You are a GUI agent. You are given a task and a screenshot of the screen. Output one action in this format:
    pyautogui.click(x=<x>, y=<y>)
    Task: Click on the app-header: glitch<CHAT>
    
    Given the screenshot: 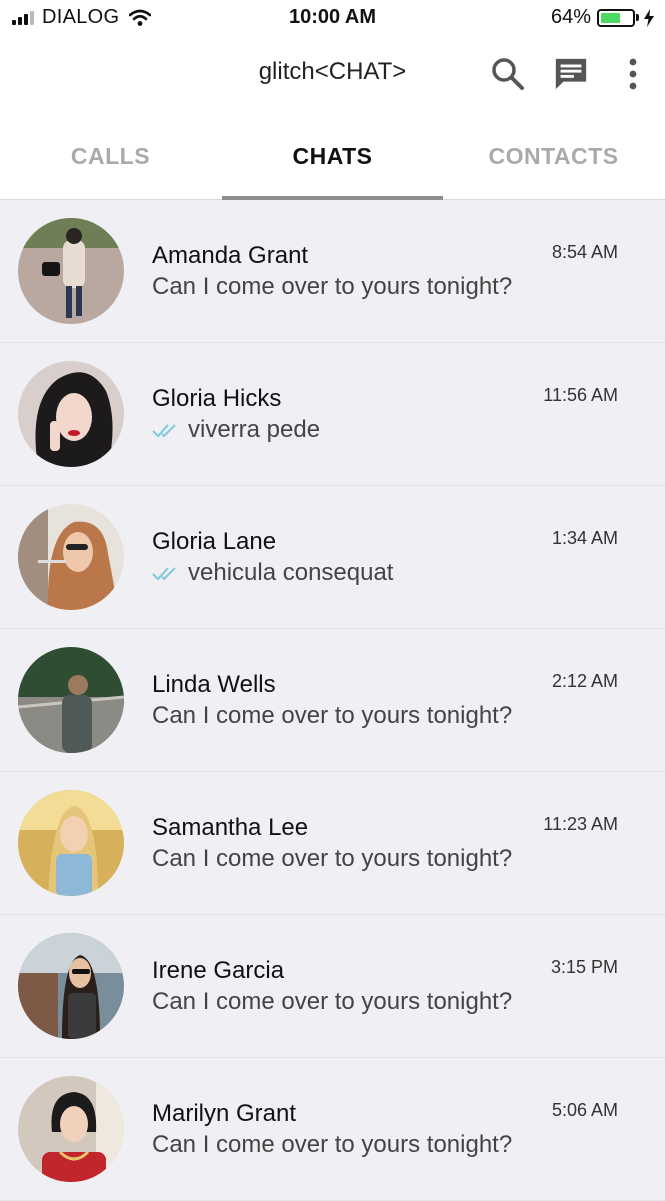 What is the action you would take?
    pyautogui.click(x=332, y=75)
    